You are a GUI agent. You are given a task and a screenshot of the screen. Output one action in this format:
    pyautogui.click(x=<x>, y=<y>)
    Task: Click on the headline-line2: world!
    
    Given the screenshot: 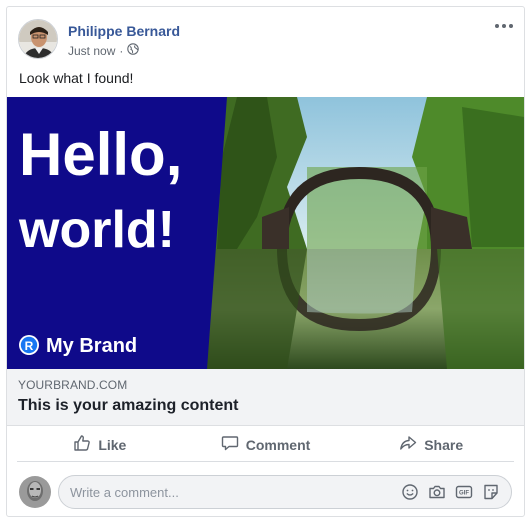 What is the action you would take?
    pyautogui.click(x=96, y=230)
    